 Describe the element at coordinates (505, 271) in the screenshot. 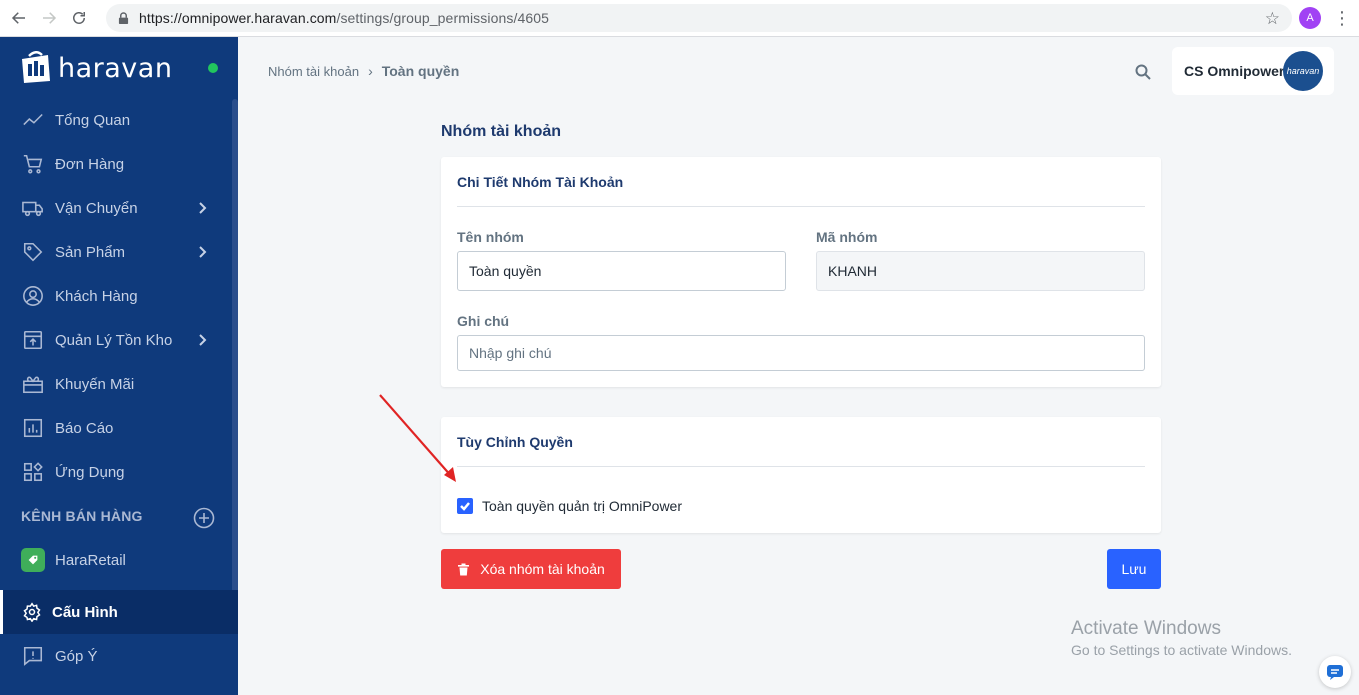

I see `group-name-value: Toàn quyền` at that location.